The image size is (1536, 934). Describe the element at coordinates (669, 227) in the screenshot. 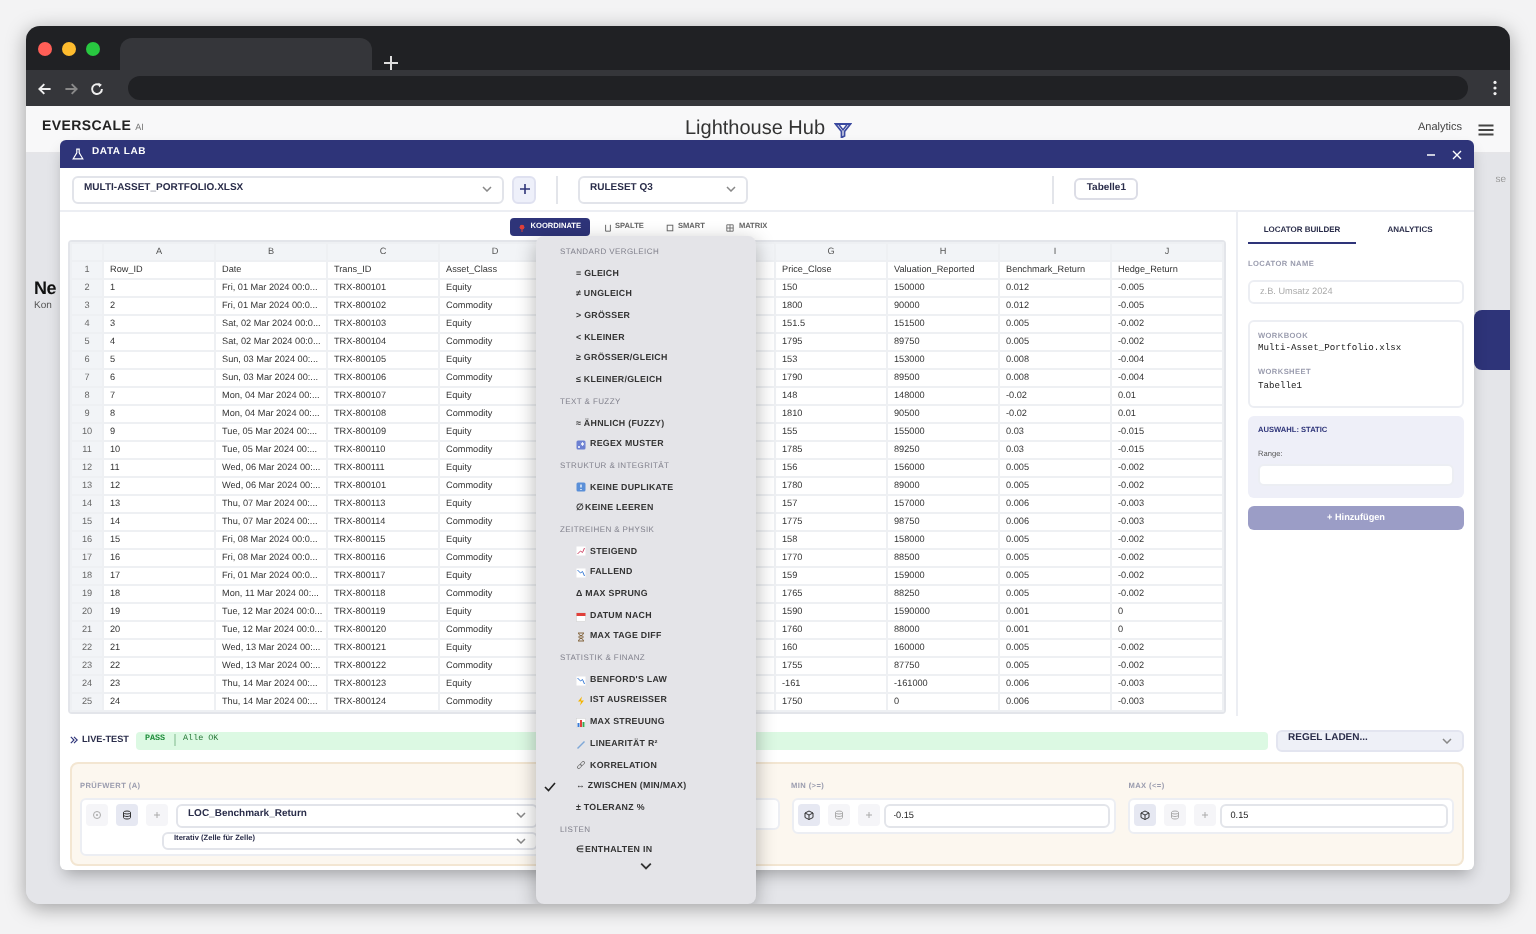

I see `smart-icon` at that location.